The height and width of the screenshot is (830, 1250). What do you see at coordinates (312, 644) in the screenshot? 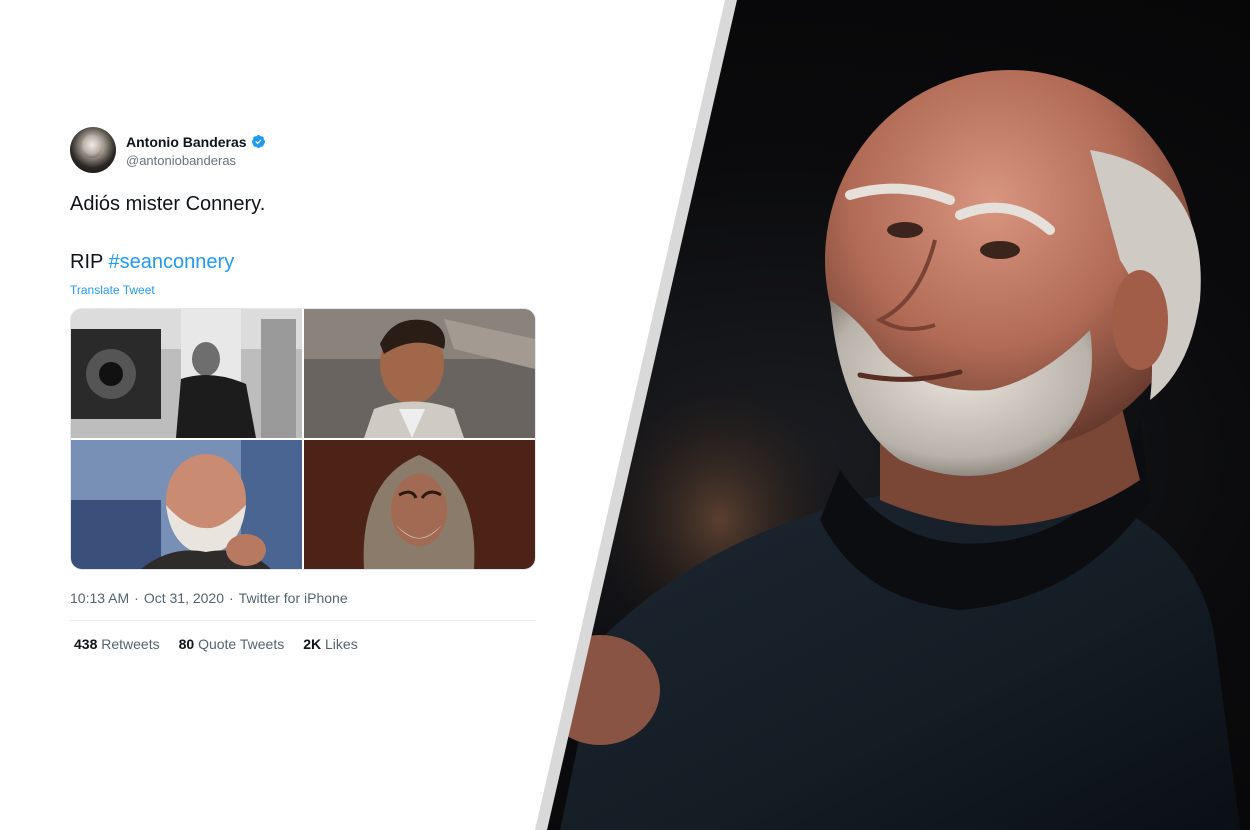
I see `likes-count: 2K` at bounding box center [312, 644].